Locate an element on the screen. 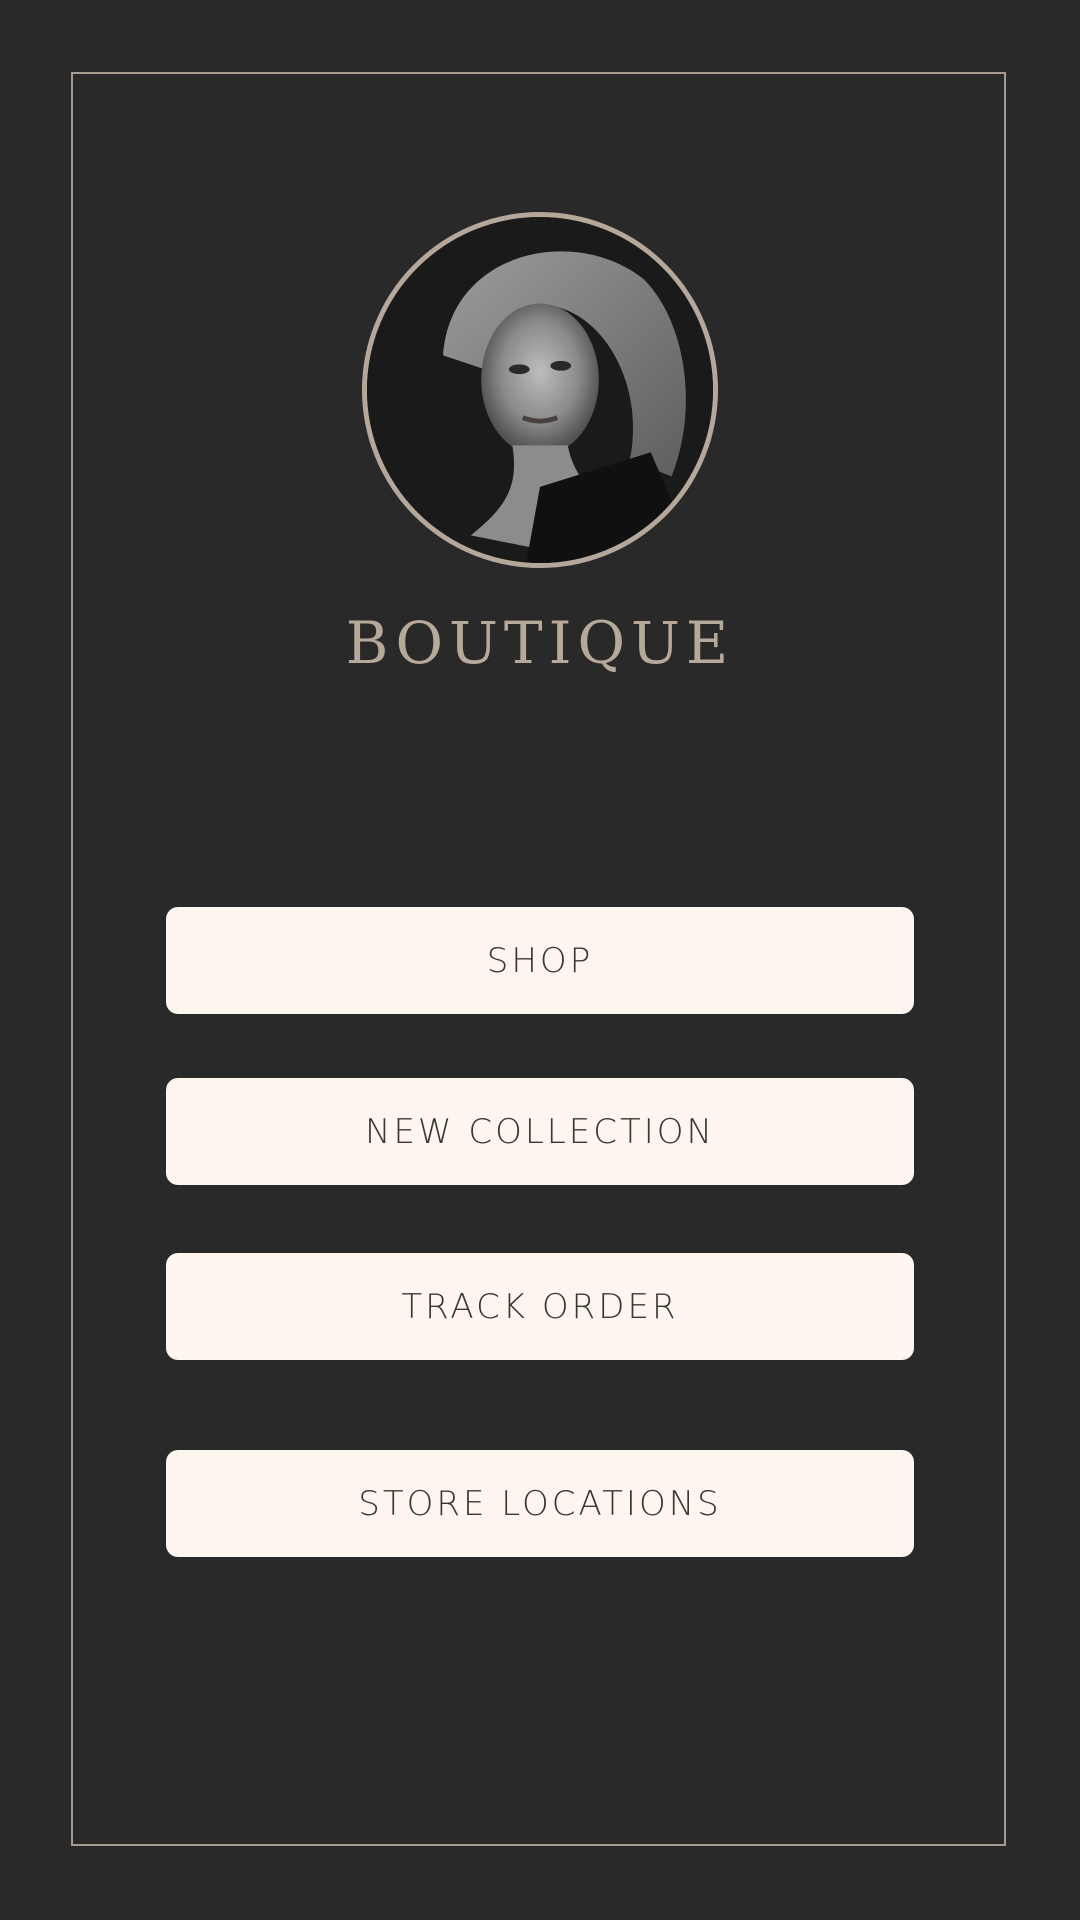  track-order-button-label: TRACK ORDER is located at coordinates (540, 1306).